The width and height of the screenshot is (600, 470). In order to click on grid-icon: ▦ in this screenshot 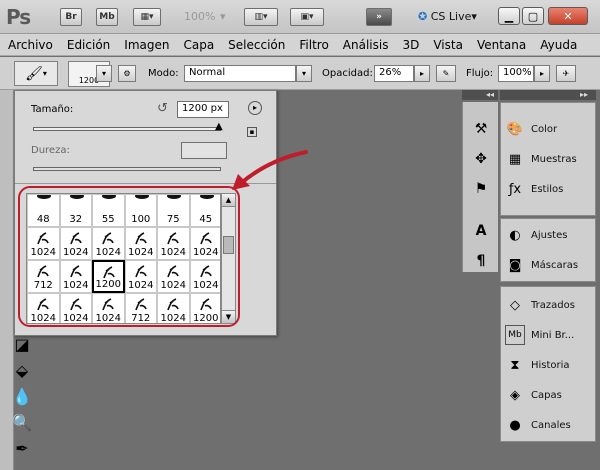, I will do `click(515, 159)`.